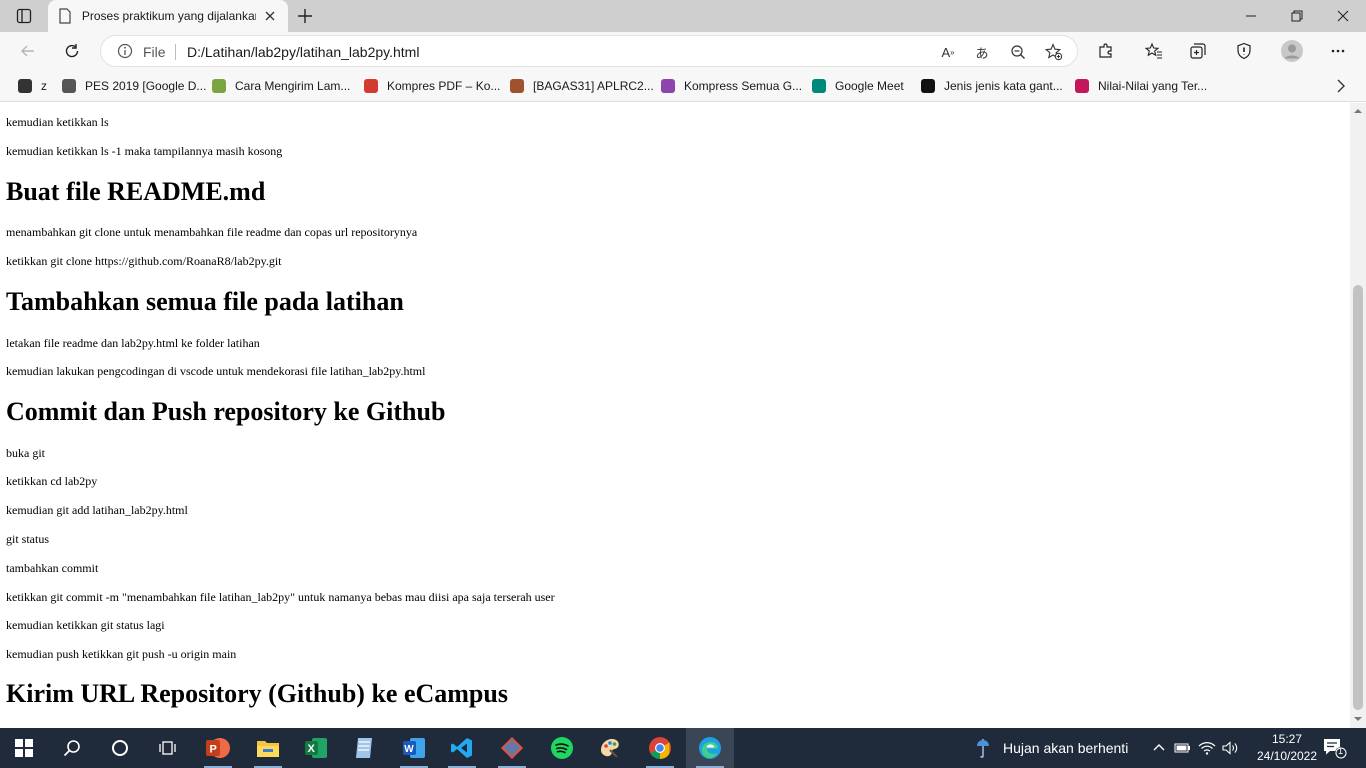  What do you see at coordinates (303, 52) in the screenshot?
I see `address-url: D:/Latihan/lab2py/latihan_lab2py.html` at bounding box center [303, 52].